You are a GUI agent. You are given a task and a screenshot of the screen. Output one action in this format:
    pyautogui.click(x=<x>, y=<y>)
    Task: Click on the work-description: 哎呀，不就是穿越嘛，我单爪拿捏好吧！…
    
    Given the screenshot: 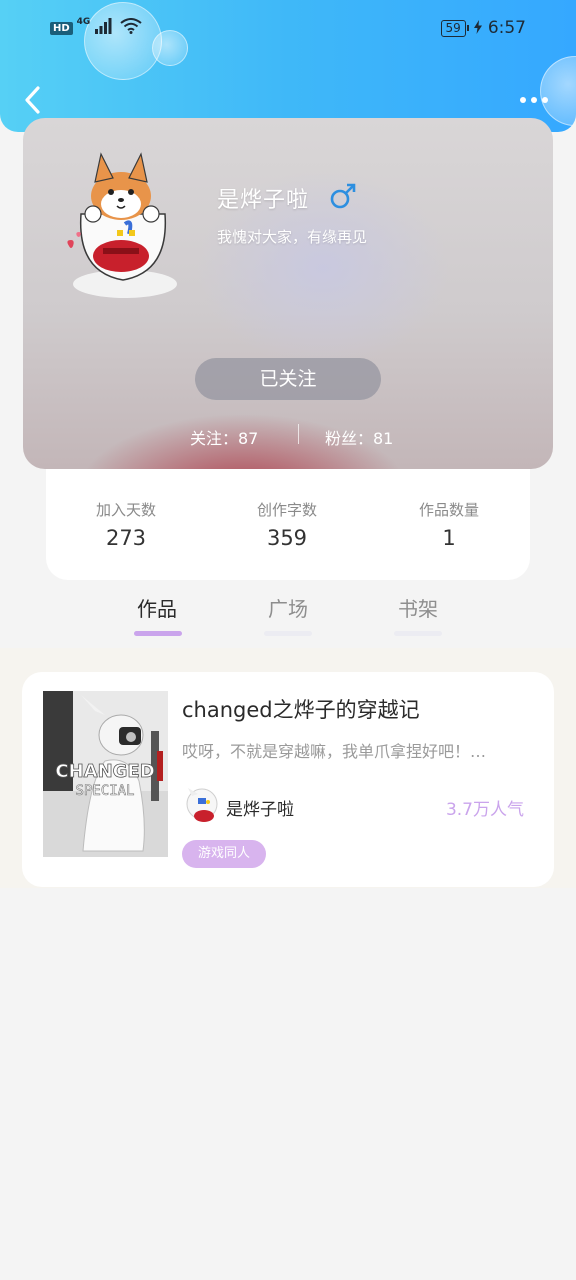 What is the action you would take?
    pyautogui.click(x=334, y=751)
    